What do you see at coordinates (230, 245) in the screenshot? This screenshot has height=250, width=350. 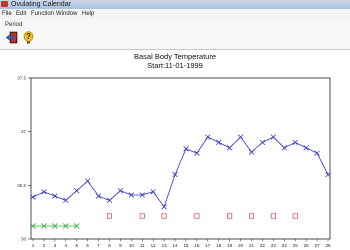 I see `x-tick-label: 19` at bounding box center [230, 245].